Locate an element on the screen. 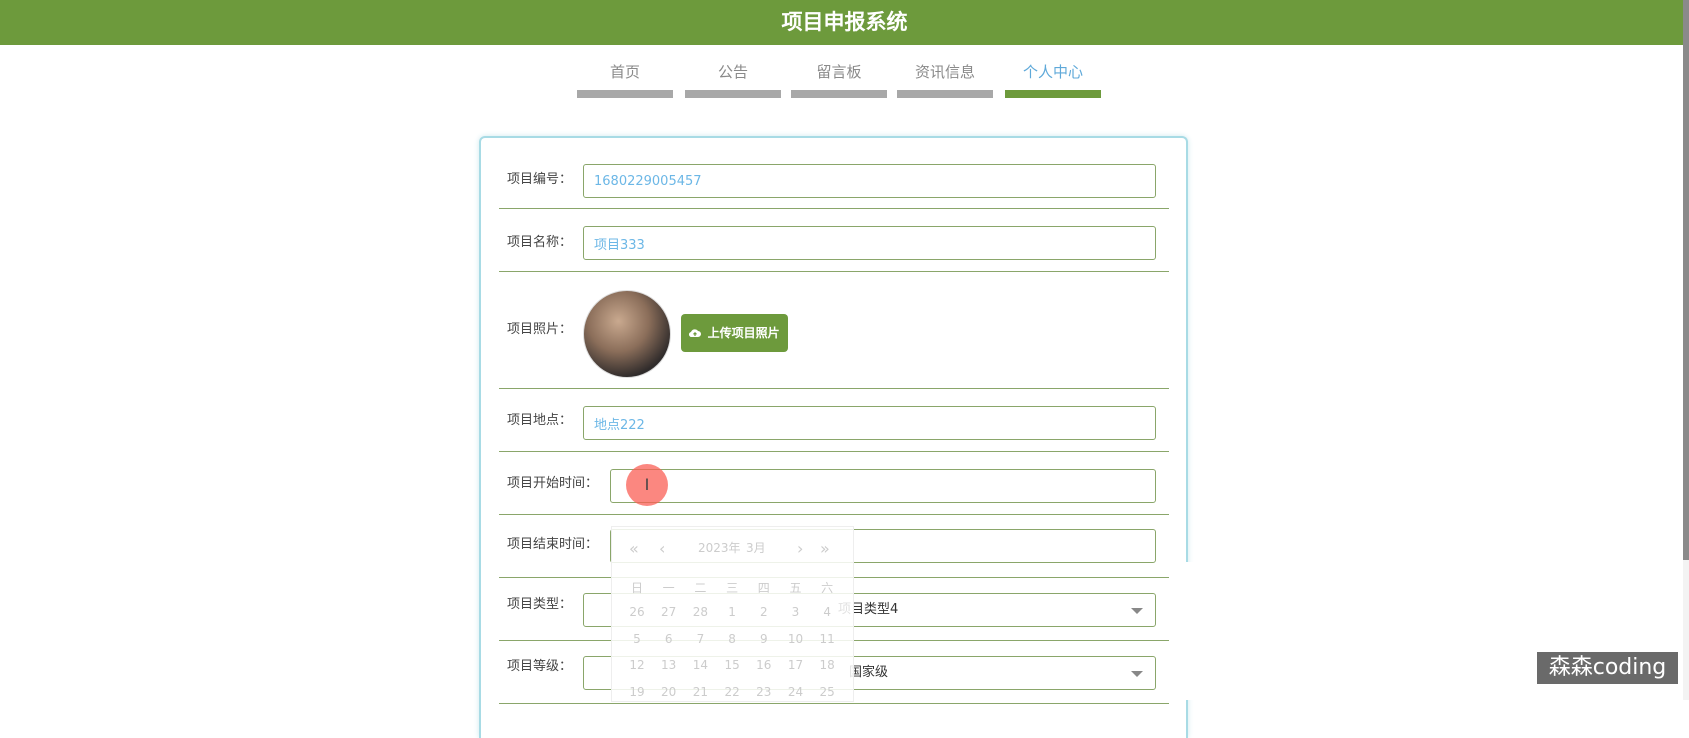 The width and height of the screenshot is (1689, 738). watermark: 森森coding is located at coordinates (1607, 668).